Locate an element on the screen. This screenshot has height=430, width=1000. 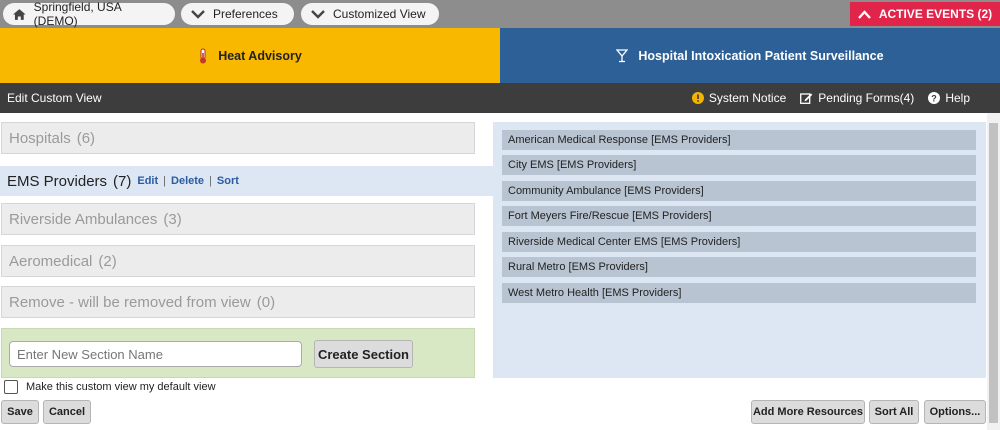
delete-section-link: Delete is located at coordinates (187, 181).